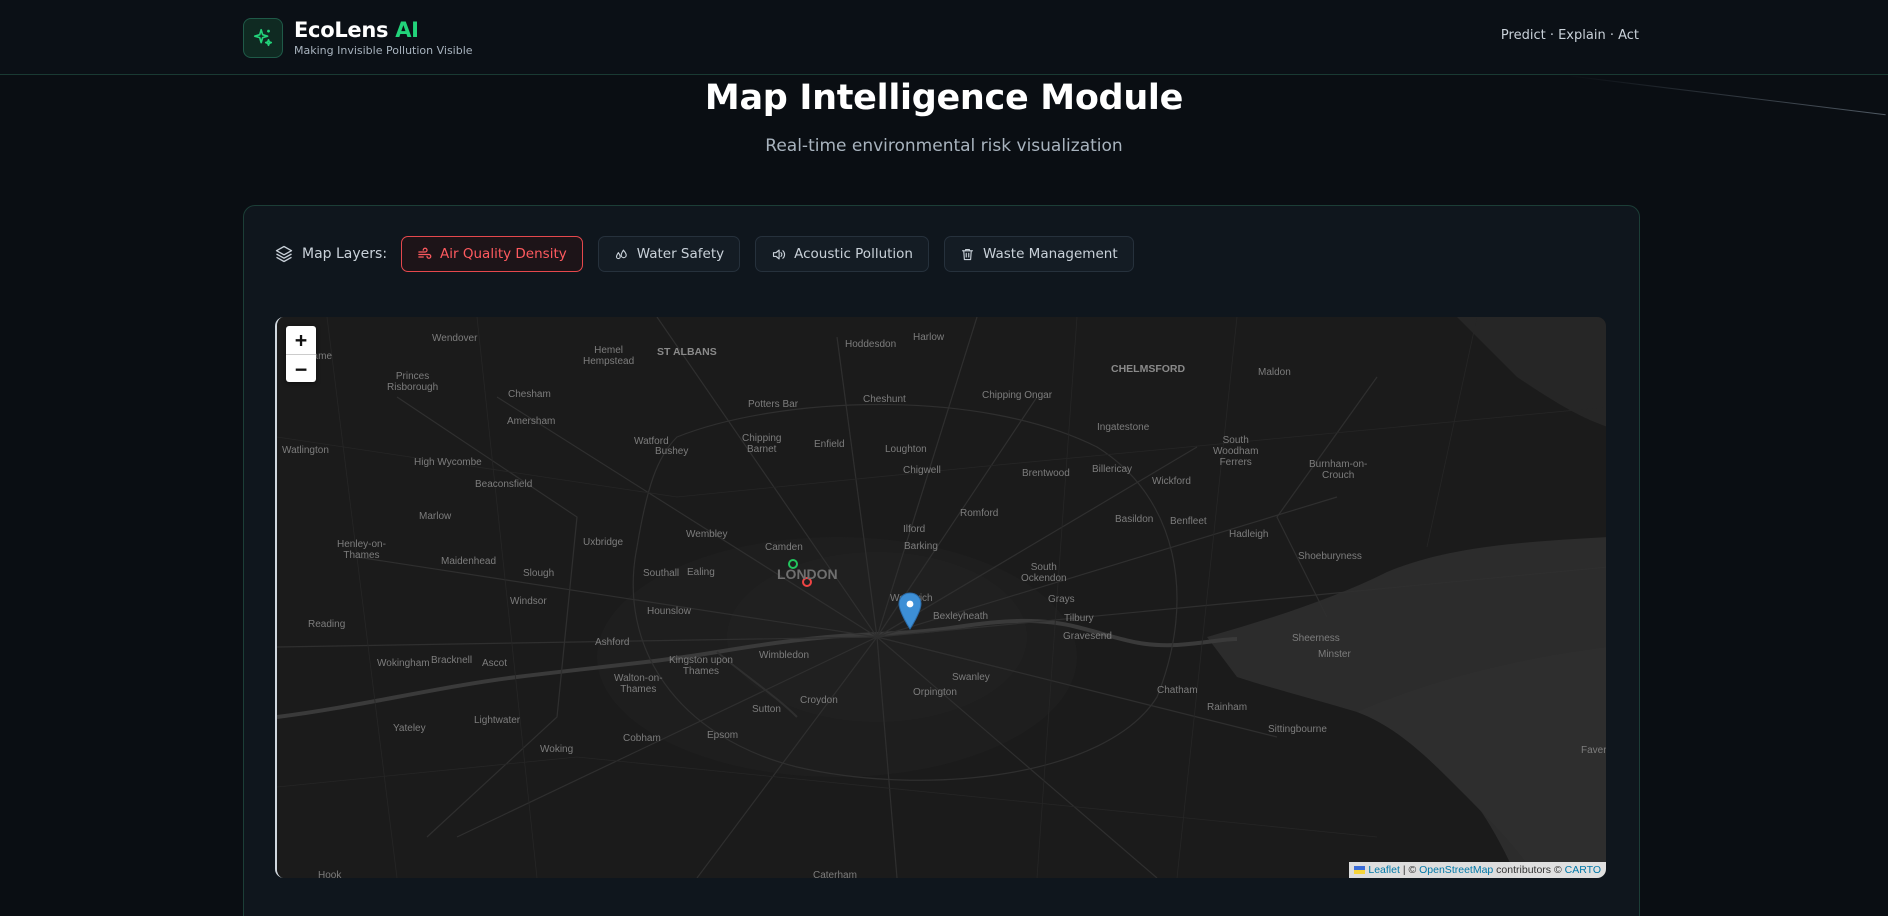  What do you see at coordinates (784, 655) in the screenshot?
I see `map-label: Wimbledon` at bounding box center [784, 655].